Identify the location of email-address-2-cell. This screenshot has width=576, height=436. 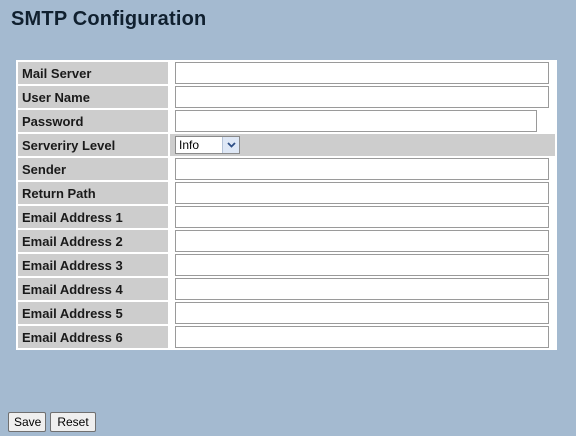
(362, 241).